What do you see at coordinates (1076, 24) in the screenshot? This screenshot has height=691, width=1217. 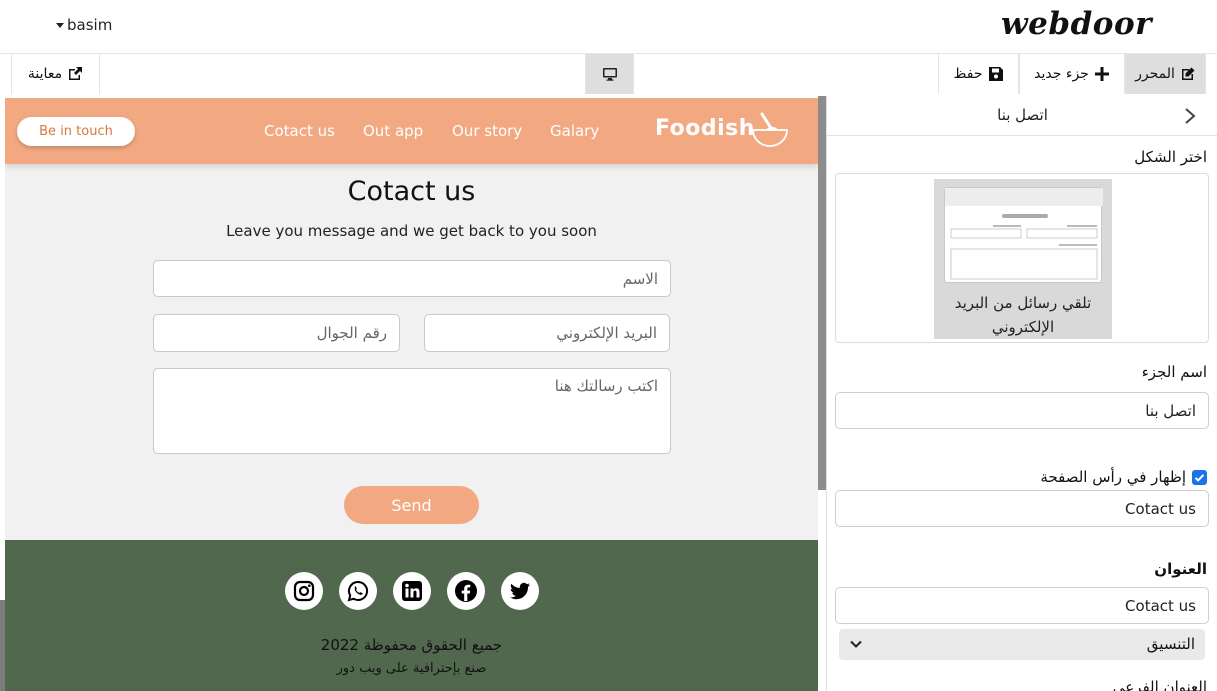 I see `app-logo: webdoor` at bounding box center [1076, 24].